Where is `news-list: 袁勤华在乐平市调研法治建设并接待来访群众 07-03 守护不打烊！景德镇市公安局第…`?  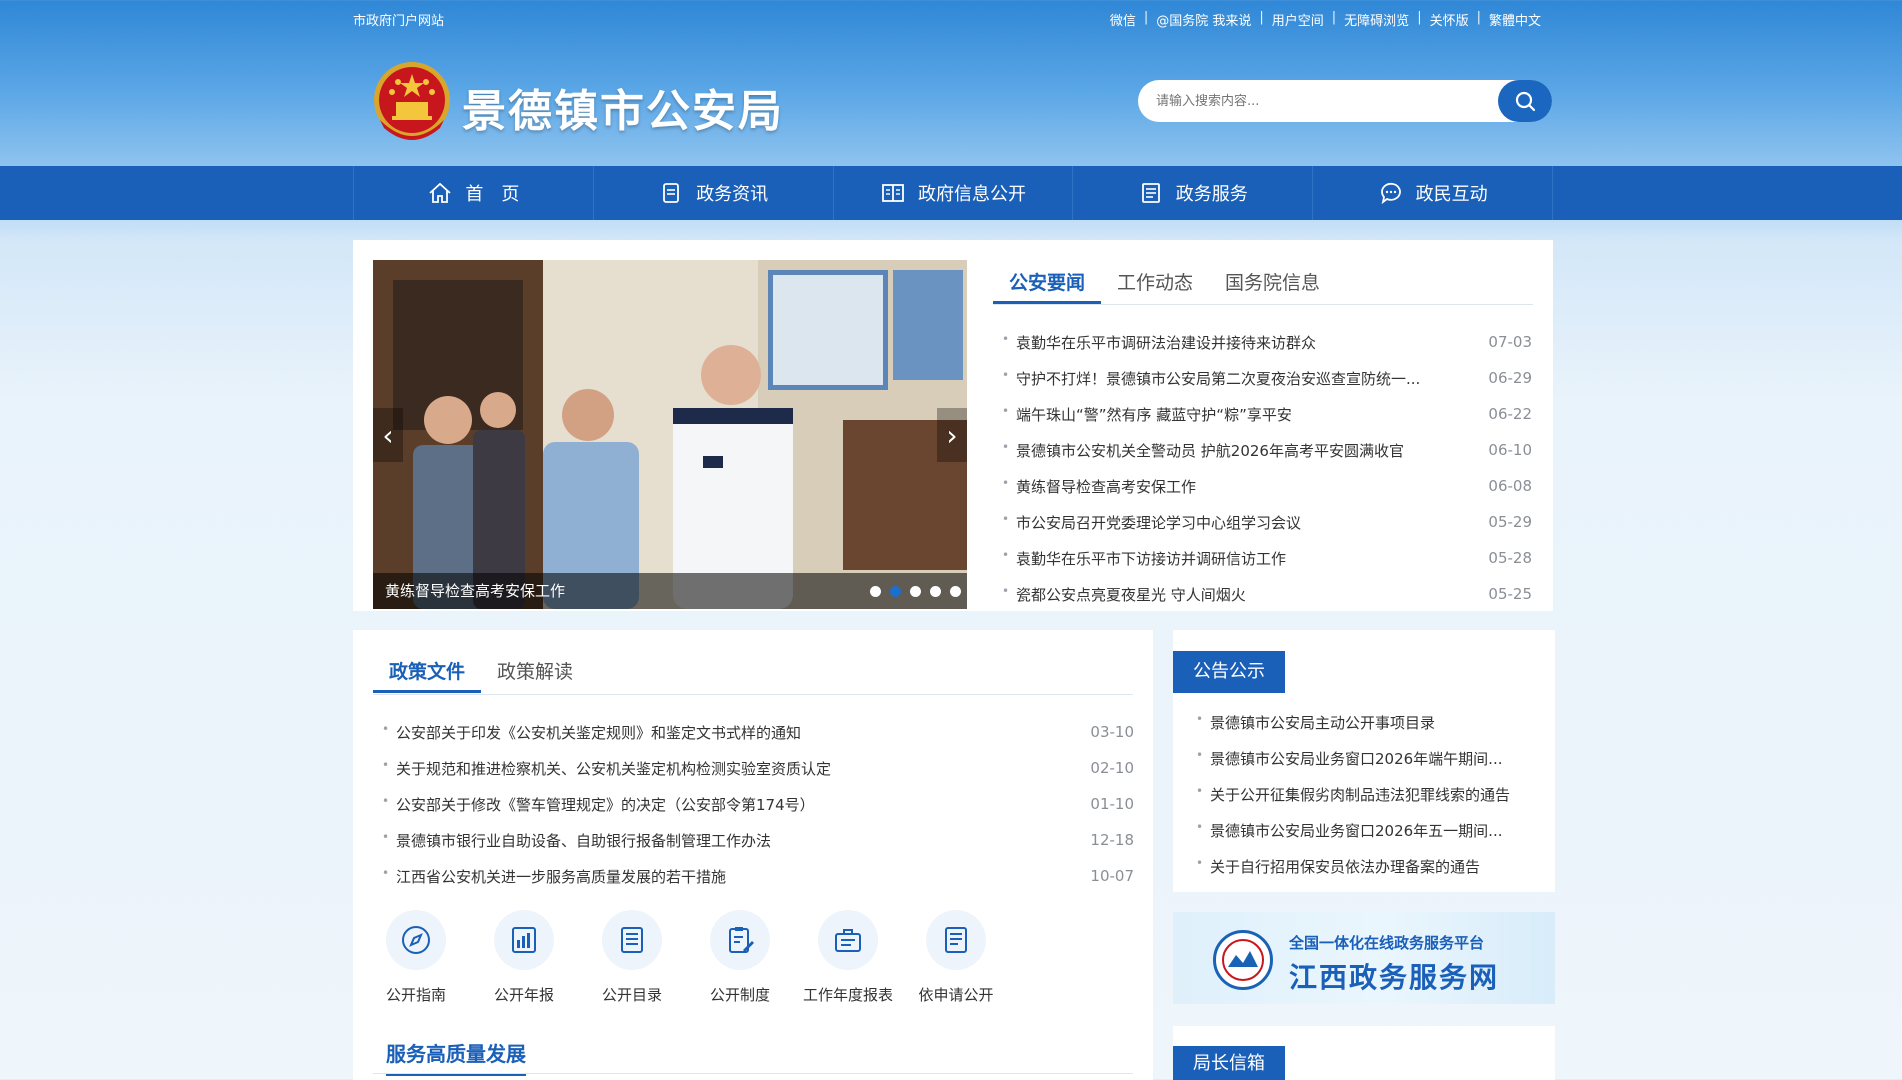
news-list: 袁勤华在乐平市调研法治建设并接待来访群众 07-03 守护不打烊！景德镇市公安局第… is located at coordinates (1267, 468).